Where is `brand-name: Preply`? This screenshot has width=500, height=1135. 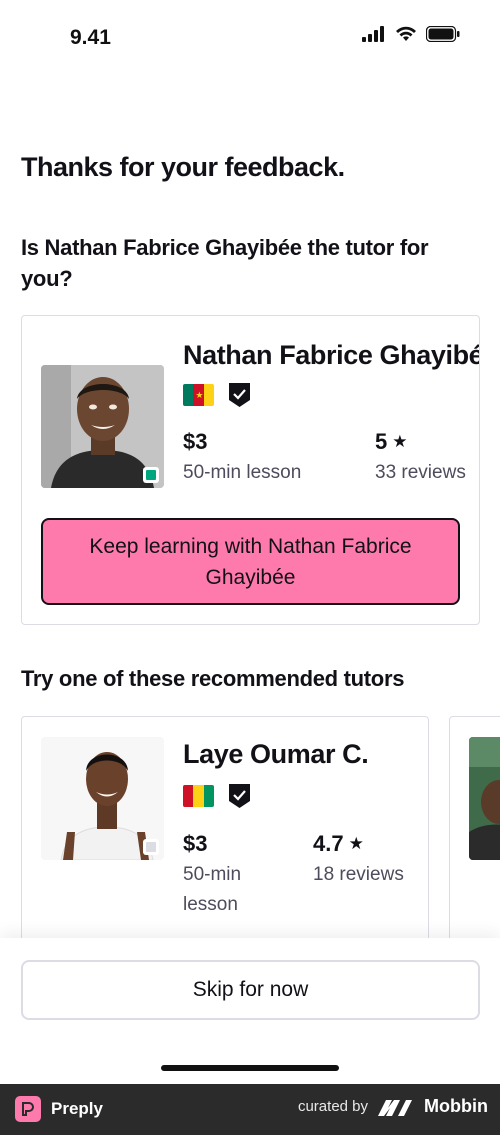
brand-name: Preply is located at coordinates (77, 1108).